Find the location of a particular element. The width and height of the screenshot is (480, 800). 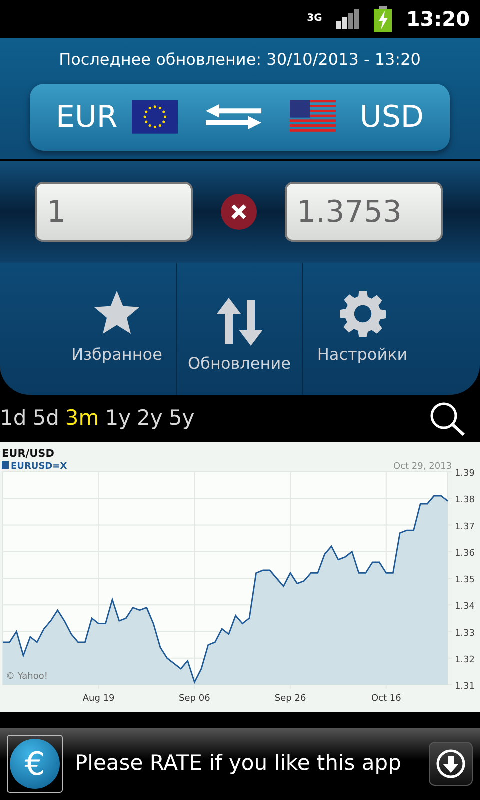

chart-date: Oct 29, 2013 is located at coordinates (423, 467).